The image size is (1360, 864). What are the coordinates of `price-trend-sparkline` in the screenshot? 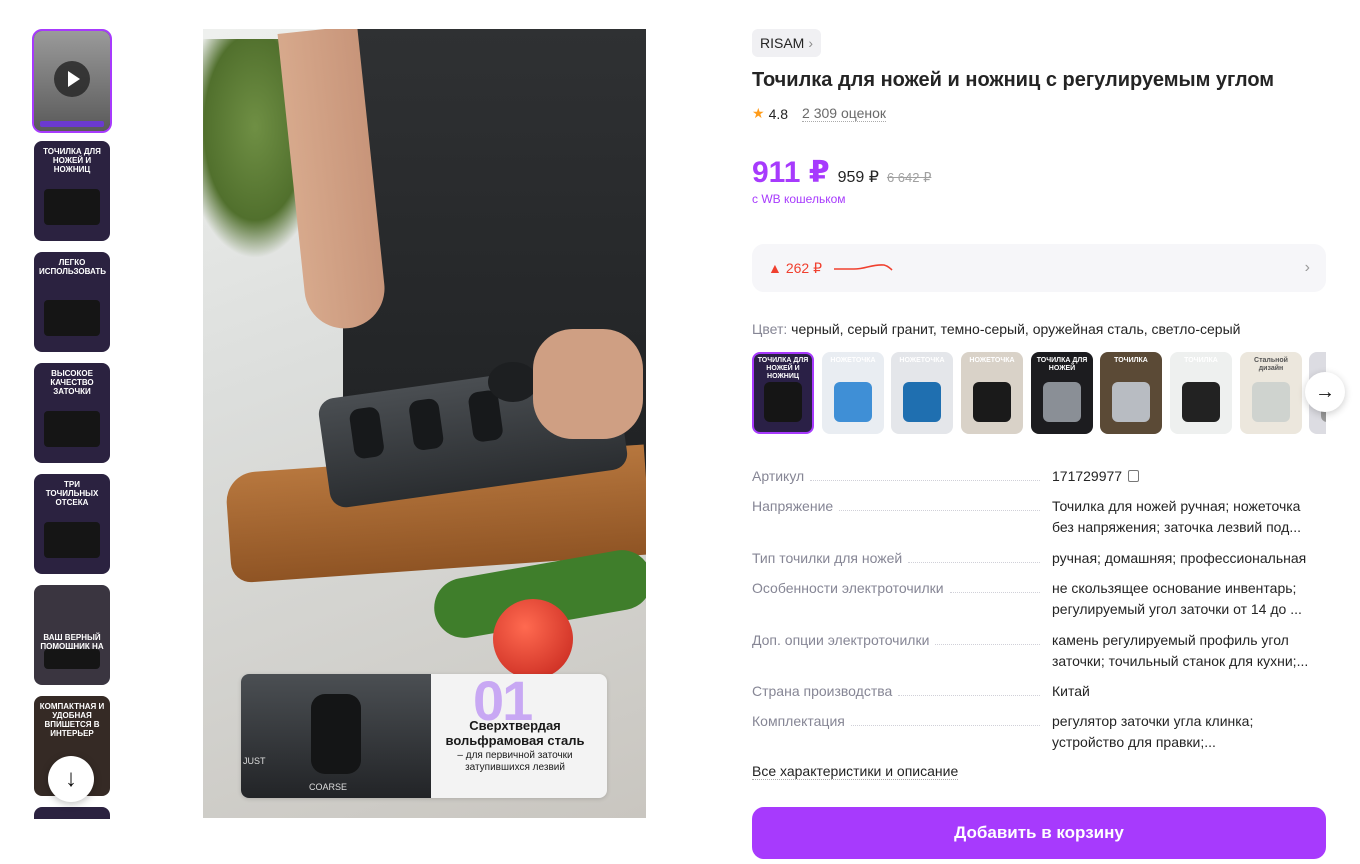 It's located at (863, 267).